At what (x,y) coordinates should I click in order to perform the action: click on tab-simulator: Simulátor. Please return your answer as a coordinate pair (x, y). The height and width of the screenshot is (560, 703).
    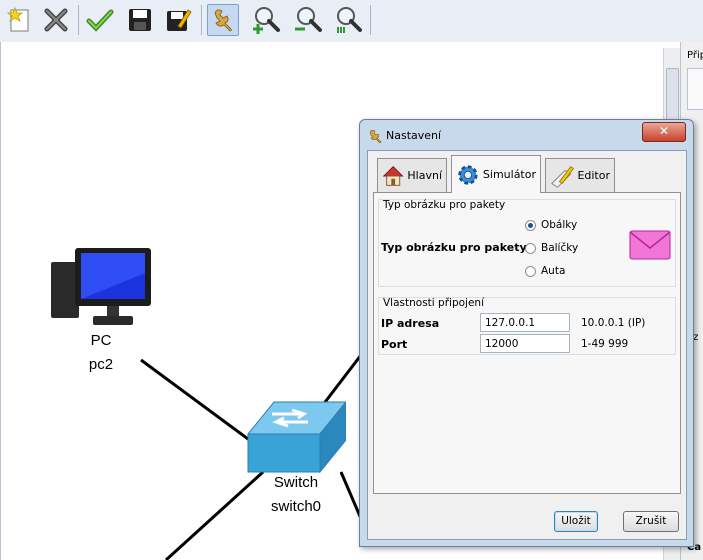
    Looking at the image, I should click on (496, 174).